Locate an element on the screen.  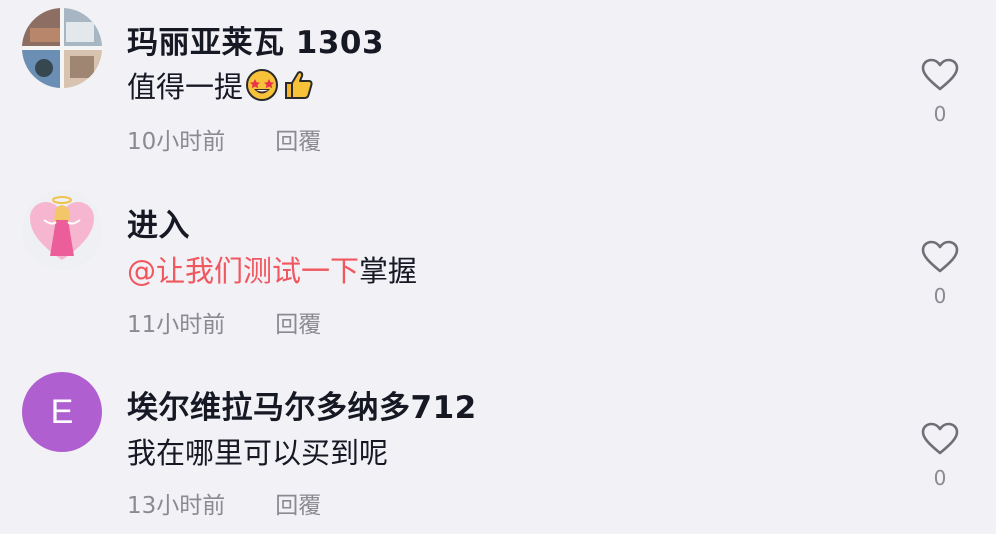
comment-meta: 10小时前 回覆 is located at coordinates (224, 139).